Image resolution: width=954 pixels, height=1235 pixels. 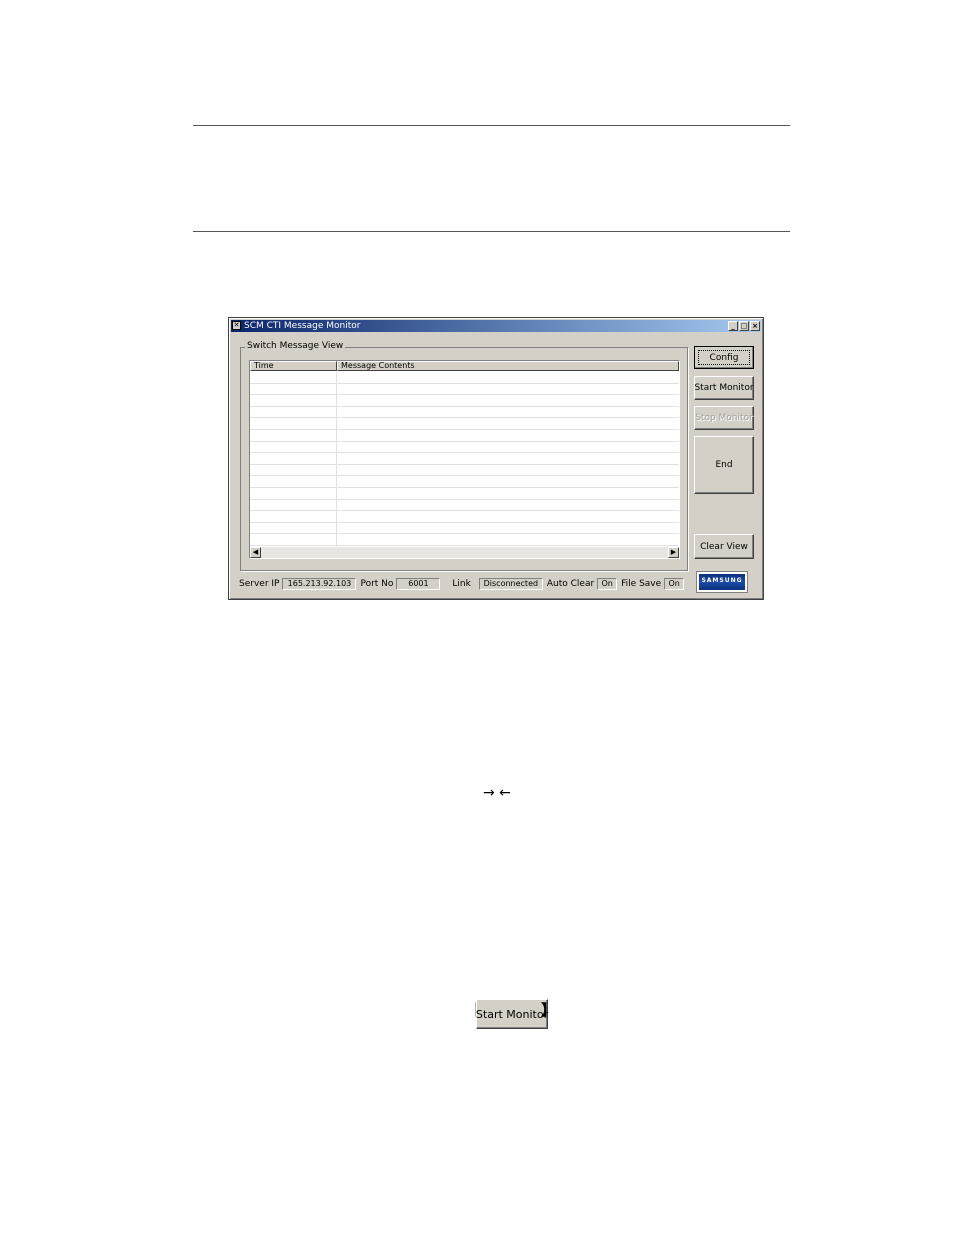 What do you see at coordinates (497, 793) in the screenshot?
I see `arrow-symbols: → ←` at bounding box center [497, 793].